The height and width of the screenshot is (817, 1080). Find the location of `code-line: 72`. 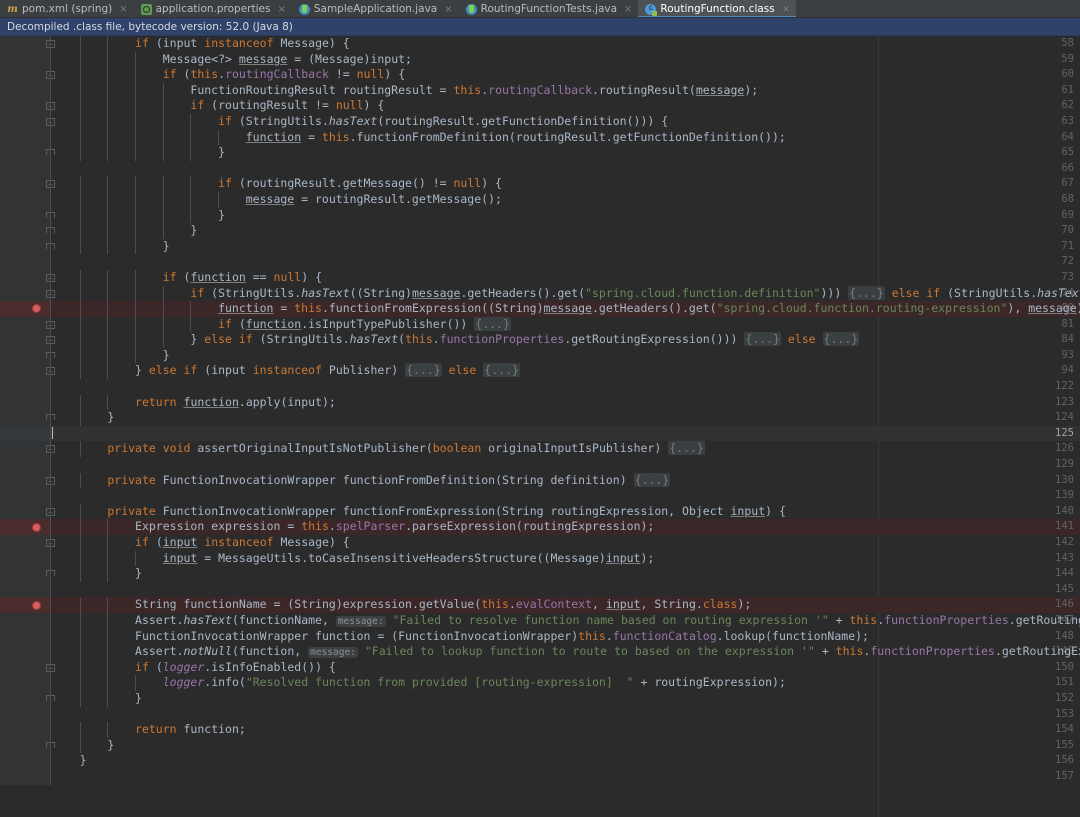

code-line: 72 is located at coordinates (540, 262).